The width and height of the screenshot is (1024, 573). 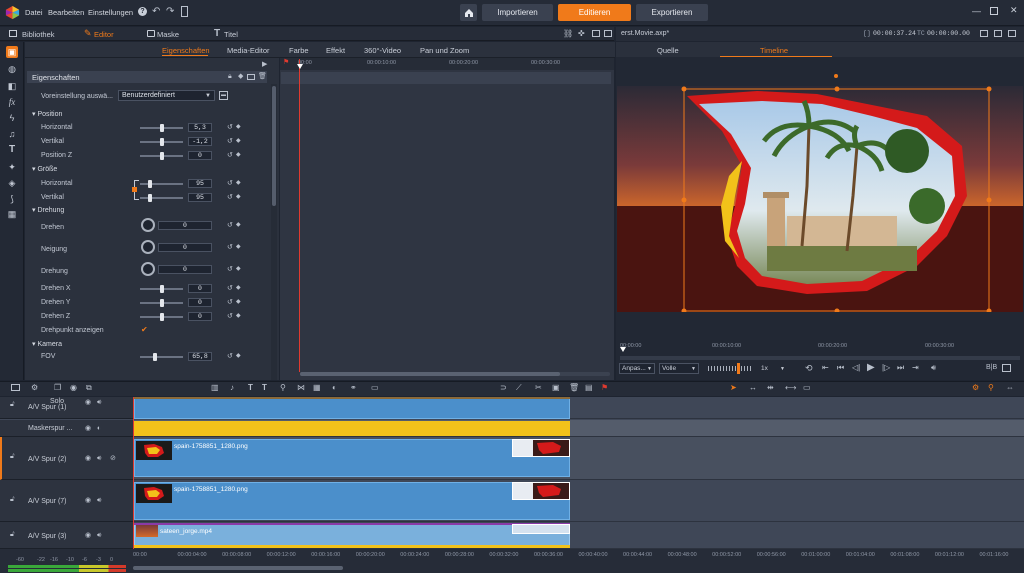 I want to click on mask-clip, so click(x=352, y=428).